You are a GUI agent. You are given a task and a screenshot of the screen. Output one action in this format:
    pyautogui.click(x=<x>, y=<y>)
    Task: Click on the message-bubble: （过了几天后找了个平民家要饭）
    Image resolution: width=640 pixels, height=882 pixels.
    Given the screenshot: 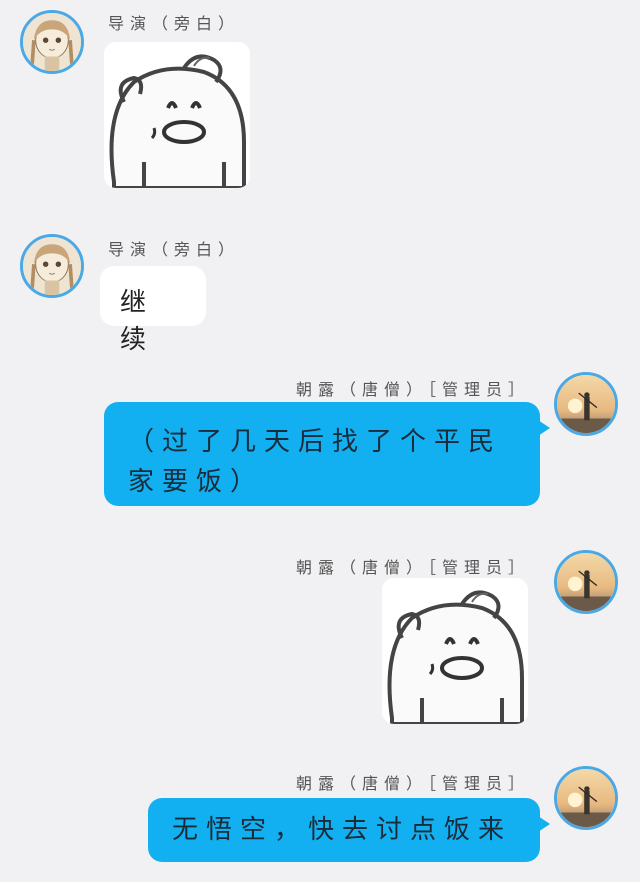 What is the action you would take?
    pyautogui.click(x=327, y=454)
    